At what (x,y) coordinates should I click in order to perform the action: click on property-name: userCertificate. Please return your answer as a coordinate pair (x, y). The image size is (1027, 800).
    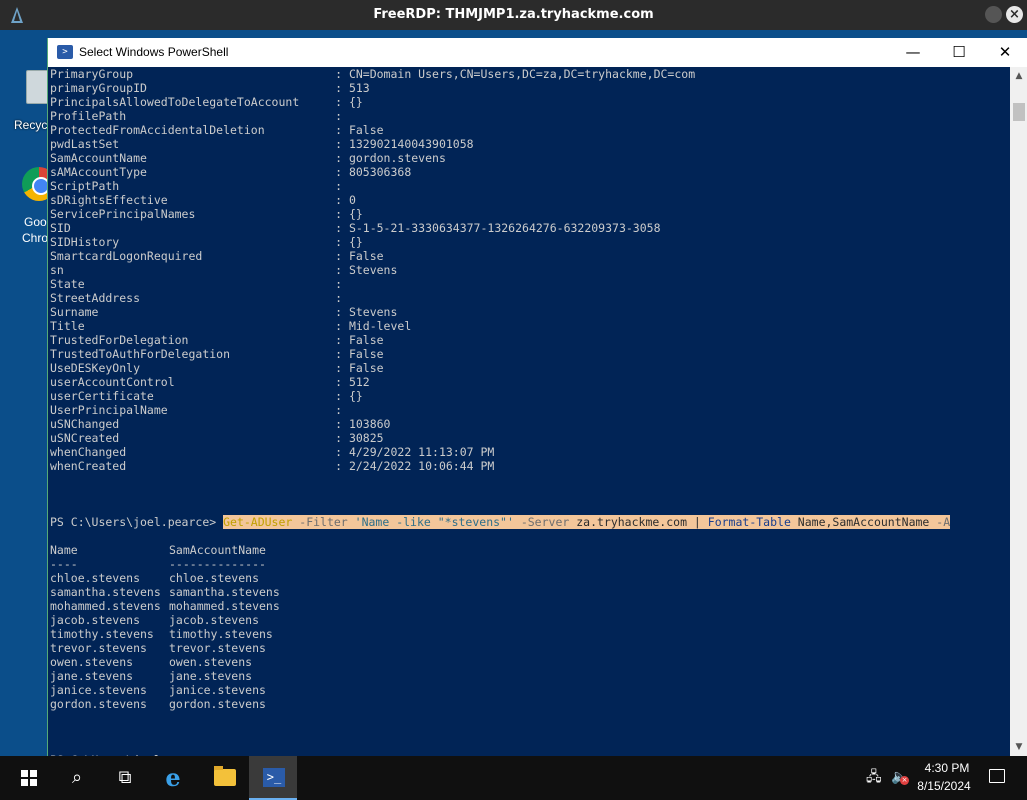
    Looking at the image, I should click on (102, 396).